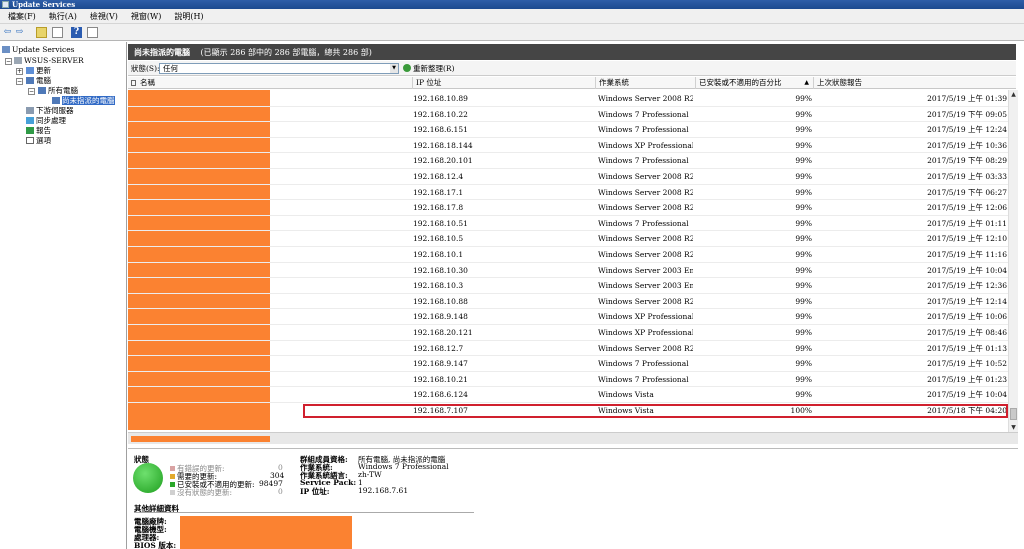  I want to click on last-report-cell: 2017/5/19 上午 01:23, so click(967, 379).